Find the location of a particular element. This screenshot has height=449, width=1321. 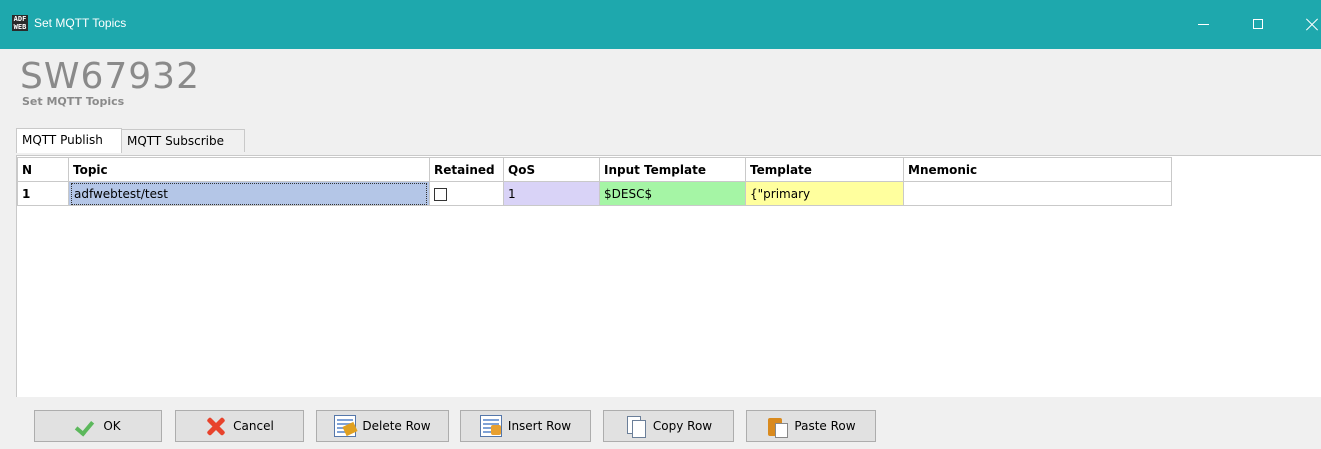

topic-value: adfwebtest/test is located at coordinates (249, 193).